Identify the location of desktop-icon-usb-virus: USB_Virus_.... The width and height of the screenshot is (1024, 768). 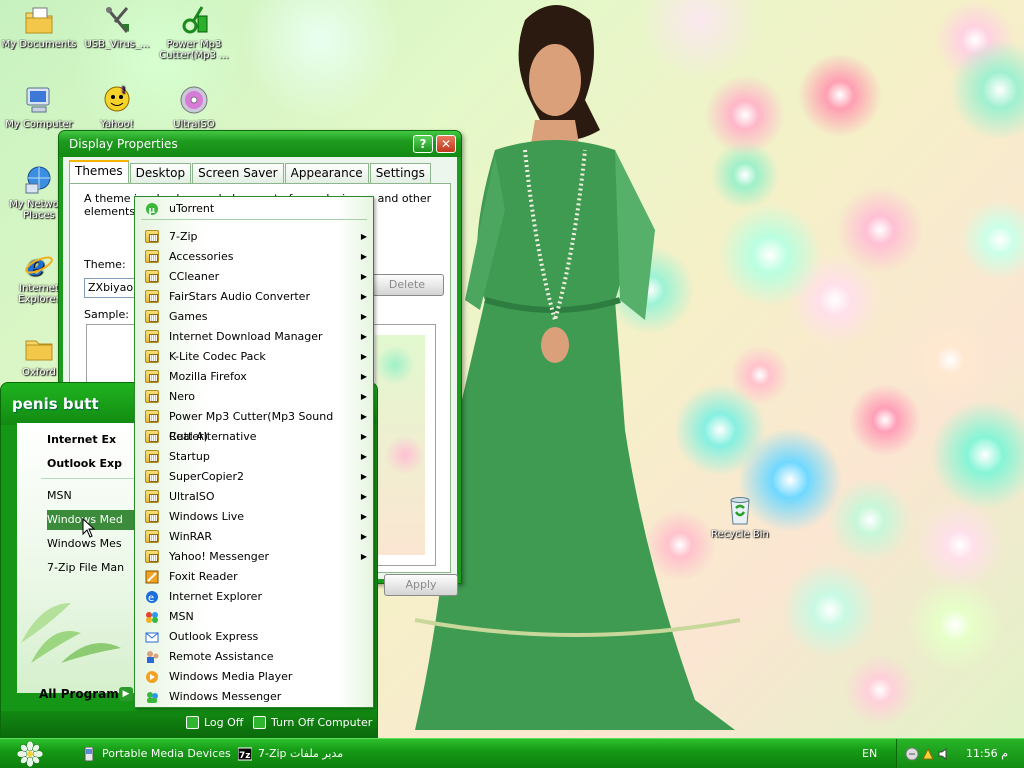
(117, 27).